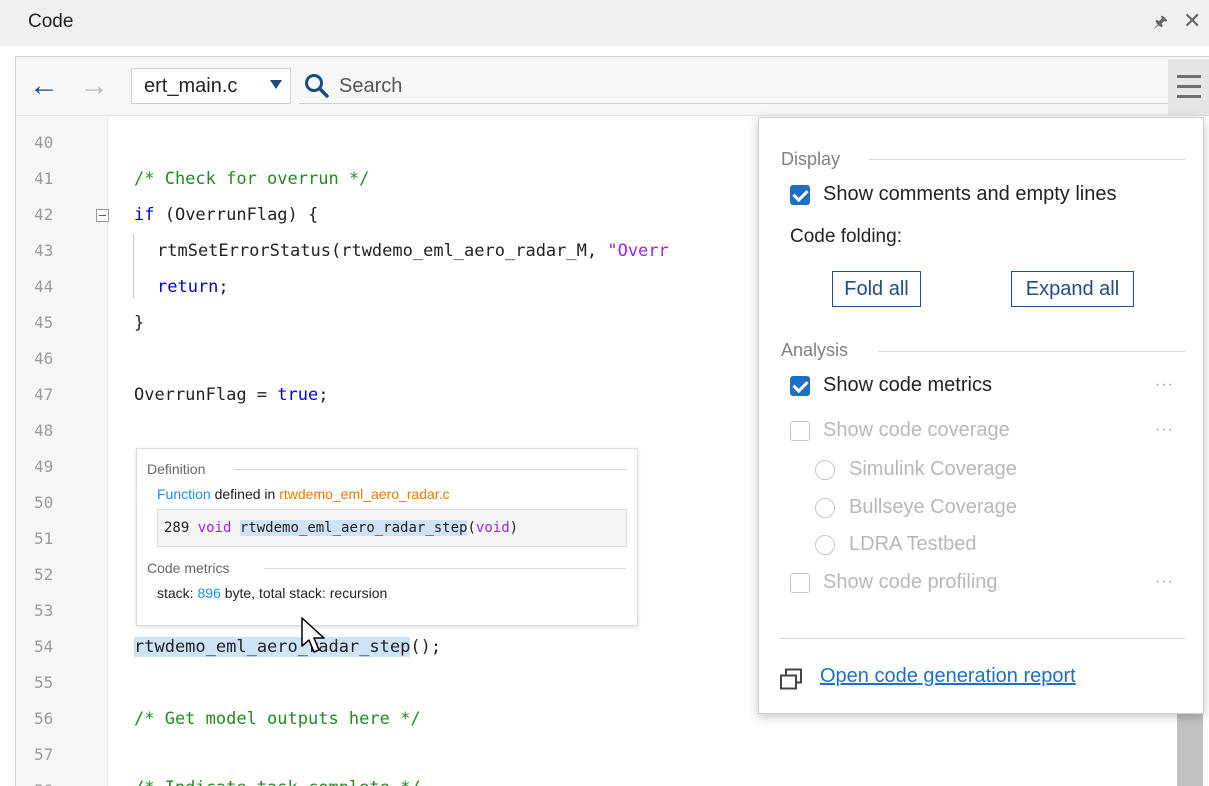 The height and width of the screenshot is (786, 1209). Describe the element at coordinates (876, 289) in the screenshot. I see `fold-all-button: Fold all` at that location.